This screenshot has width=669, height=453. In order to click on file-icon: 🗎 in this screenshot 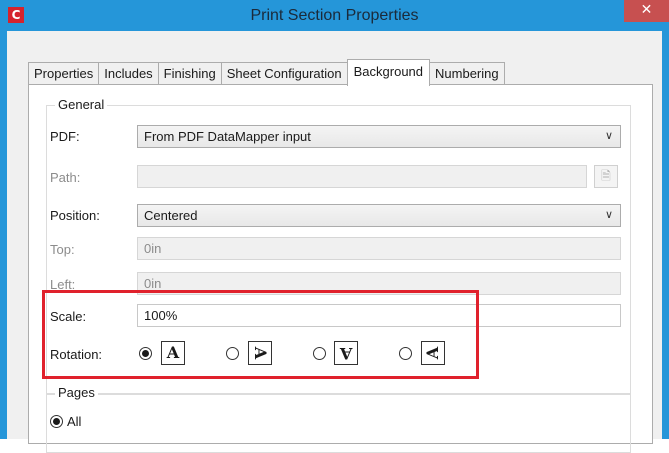, I will do `click(606, 176)`.